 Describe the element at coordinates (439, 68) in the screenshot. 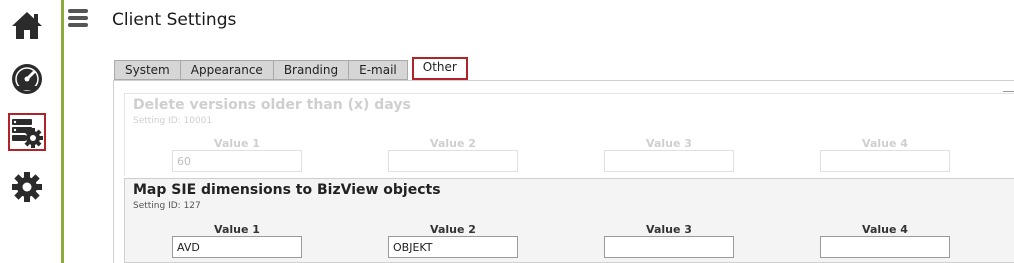

I see `tab-other: Other` at that location.